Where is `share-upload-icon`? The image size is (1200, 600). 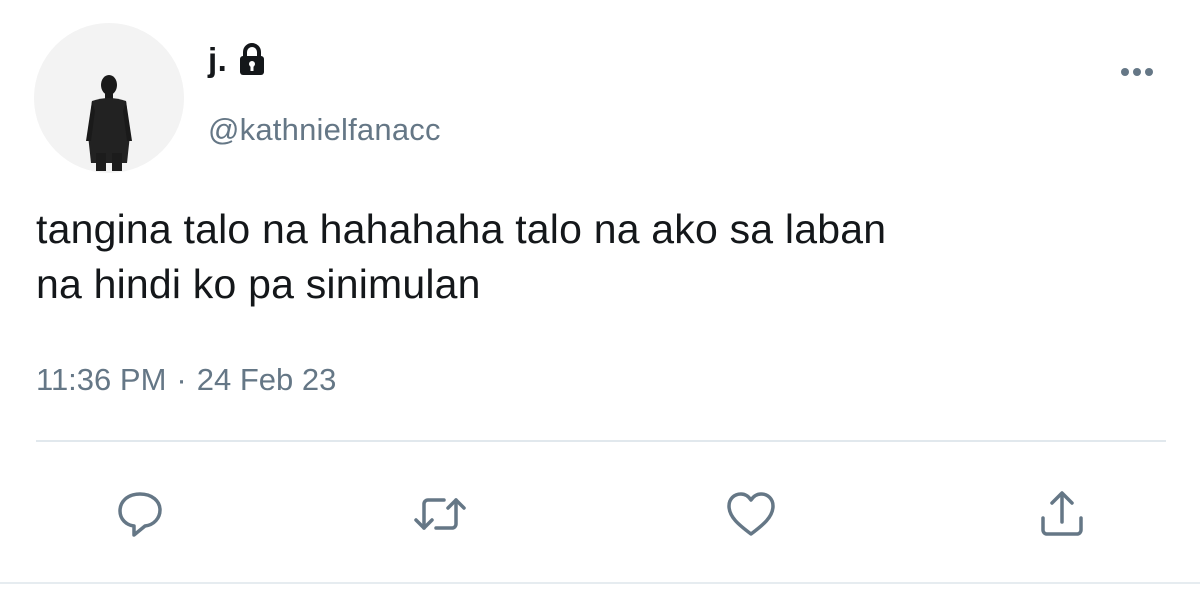
share-upload-icon is located at coordinates (1062, 513).